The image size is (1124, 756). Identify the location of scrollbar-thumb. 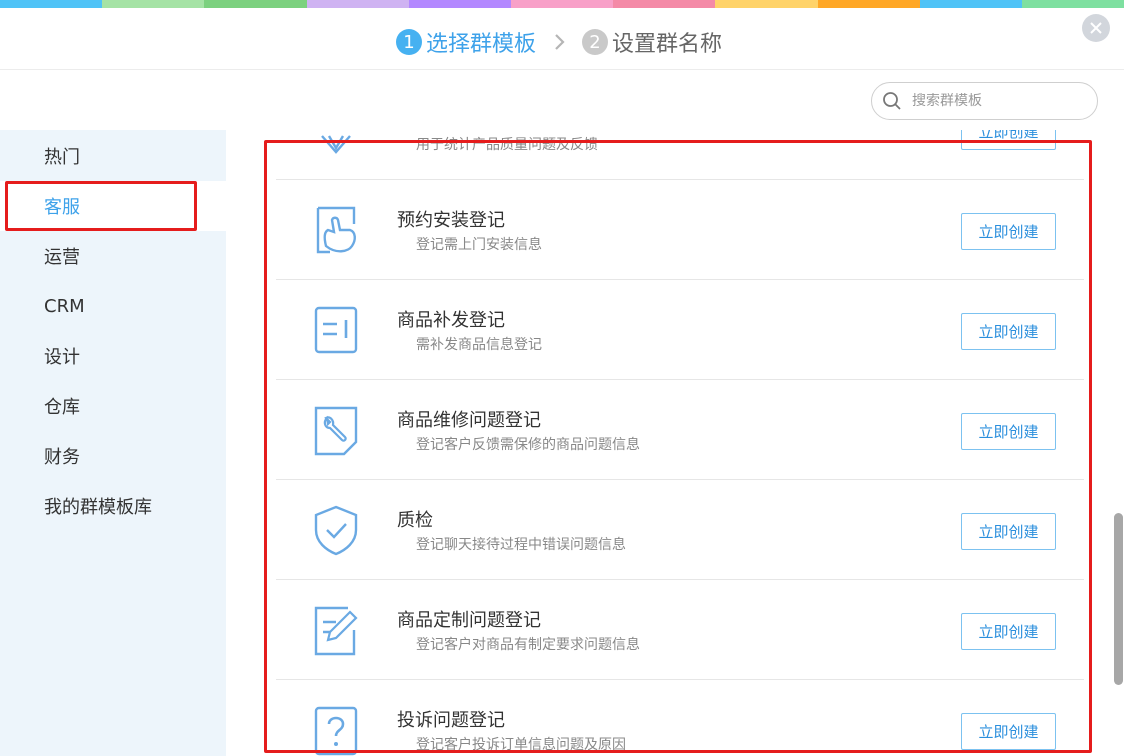
(1118, 599).